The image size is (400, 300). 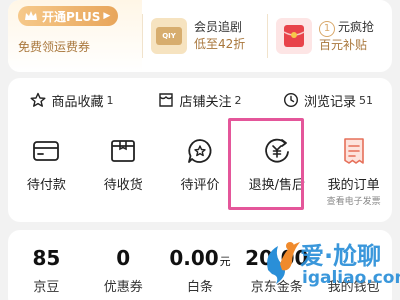 What do you see at coordinates (356, 26) in the screenshot?
I see `flash-promo-title: 元疯抢` at bounding box center [356, 26].